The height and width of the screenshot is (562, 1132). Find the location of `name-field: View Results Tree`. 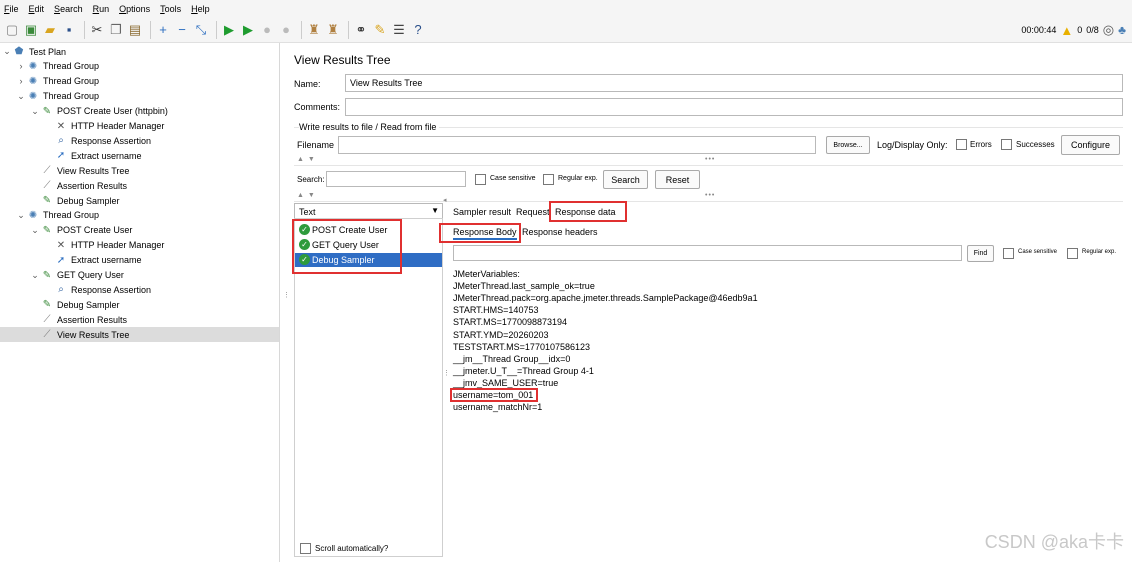

name-field: View Results Tree is located at coordinates (734, 83).